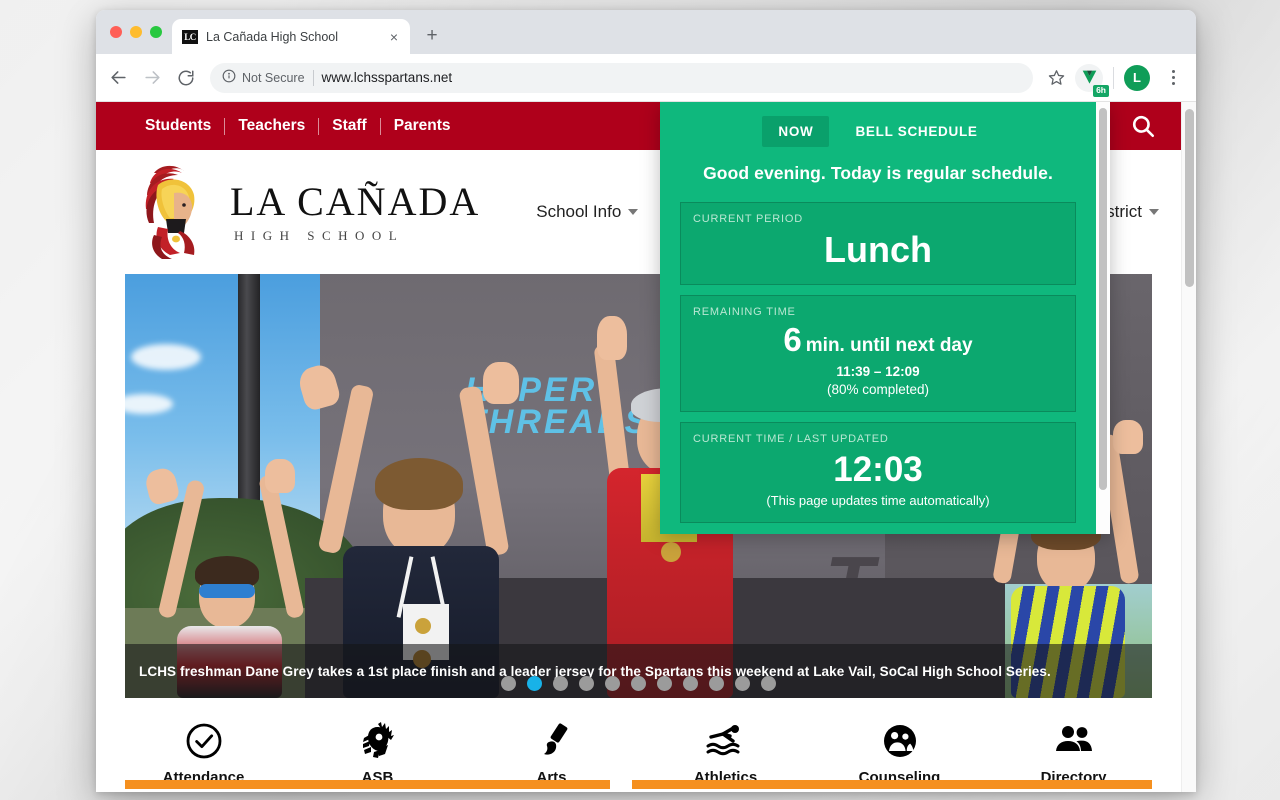  I want to click on new-tab-button: +, so click(432, 36).